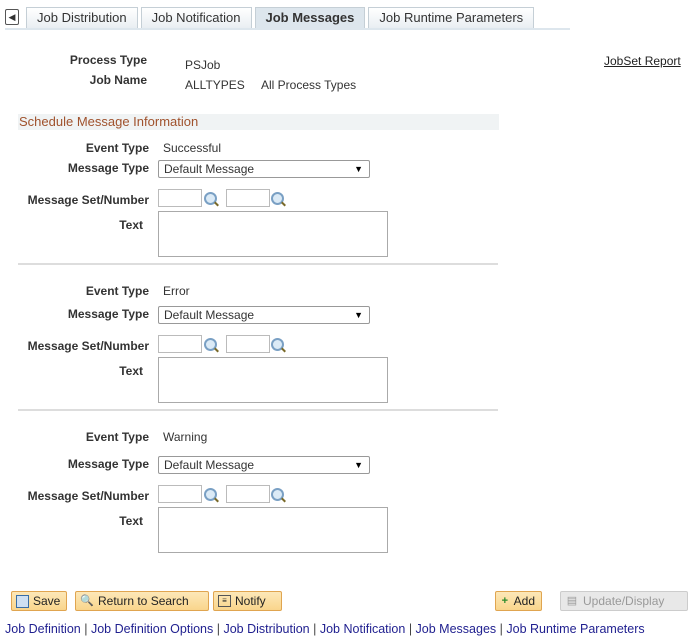 The height and width of the screenshot is (639, 696). What do you see at coordinates (362, 629) in the screenshot?
I see `link-job-notification: Job Notification` at bounding box center [362, 629].